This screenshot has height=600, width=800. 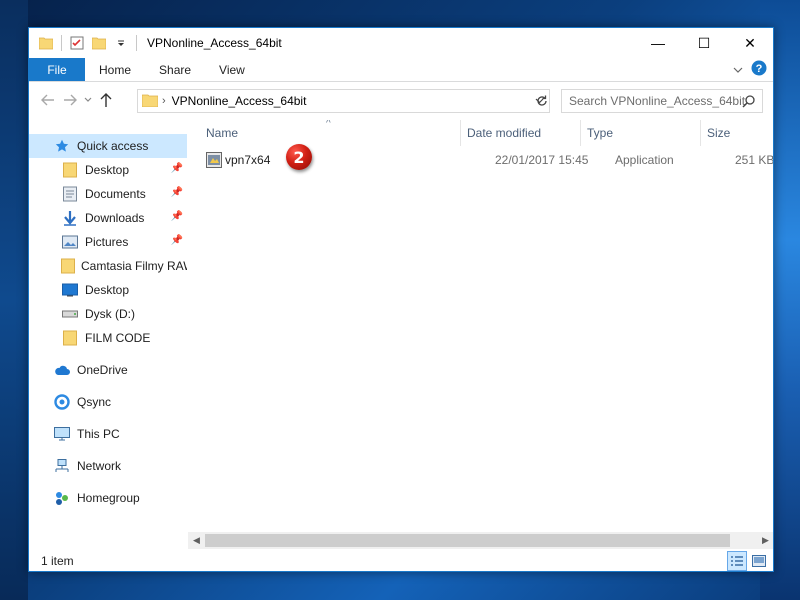 I want to click on nav-item-homegroup: Homegroup, so click(x=108, y=498).